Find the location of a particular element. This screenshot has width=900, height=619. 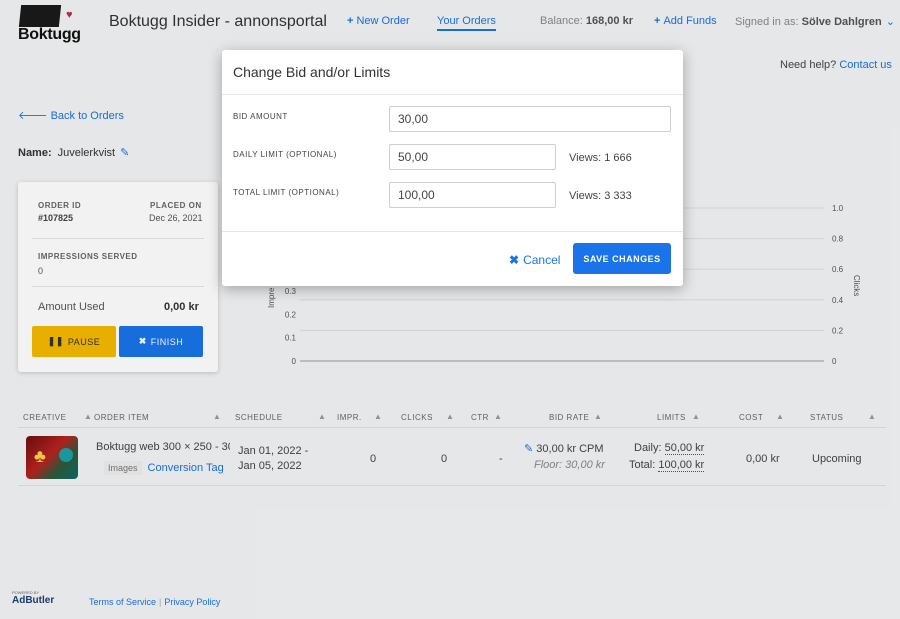

total-limit-input is located at coordinates (472, 195).